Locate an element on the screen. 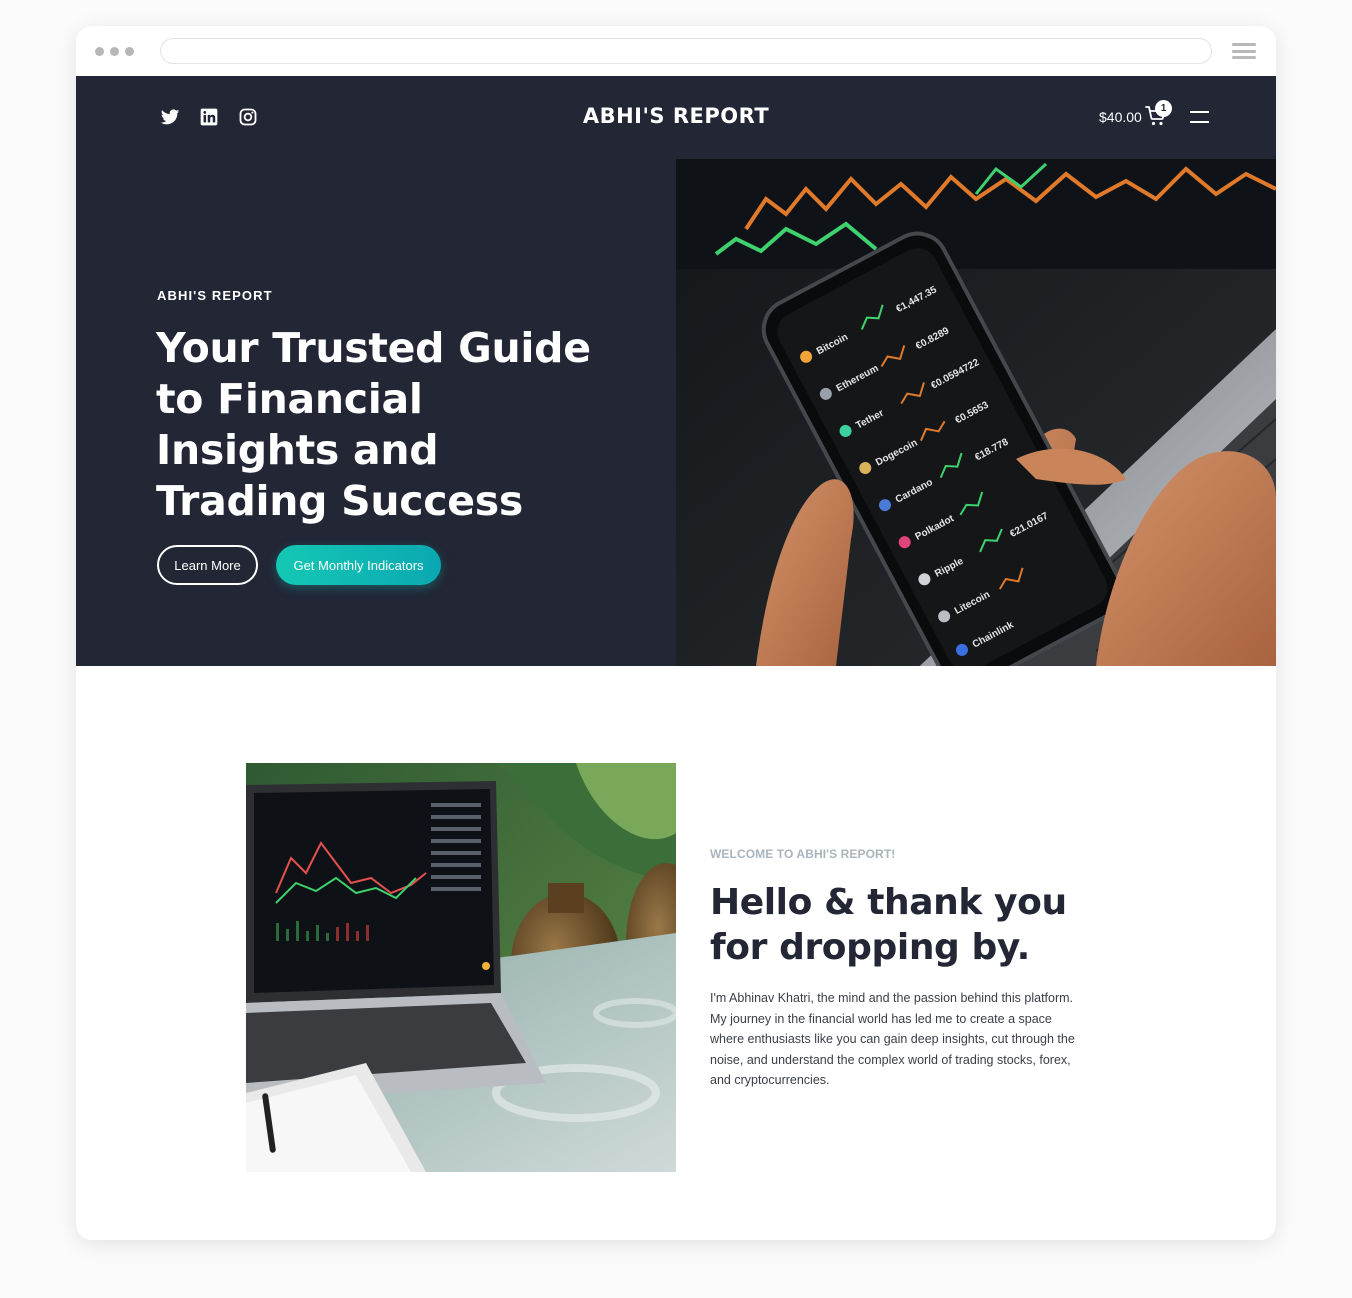 The height and width of the screenshot is (1298, 1352). hero-eyebrow: ABHI'S REPORT is located at coordinates (215, 295).